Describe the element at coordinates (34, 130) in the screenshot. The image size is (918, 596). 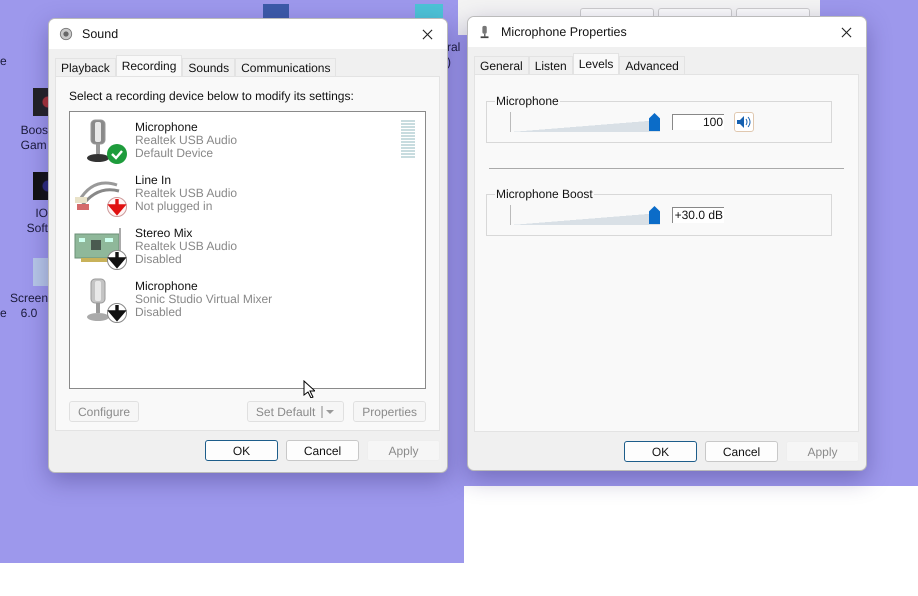
I see `shortcut-label: Boos` at that location.